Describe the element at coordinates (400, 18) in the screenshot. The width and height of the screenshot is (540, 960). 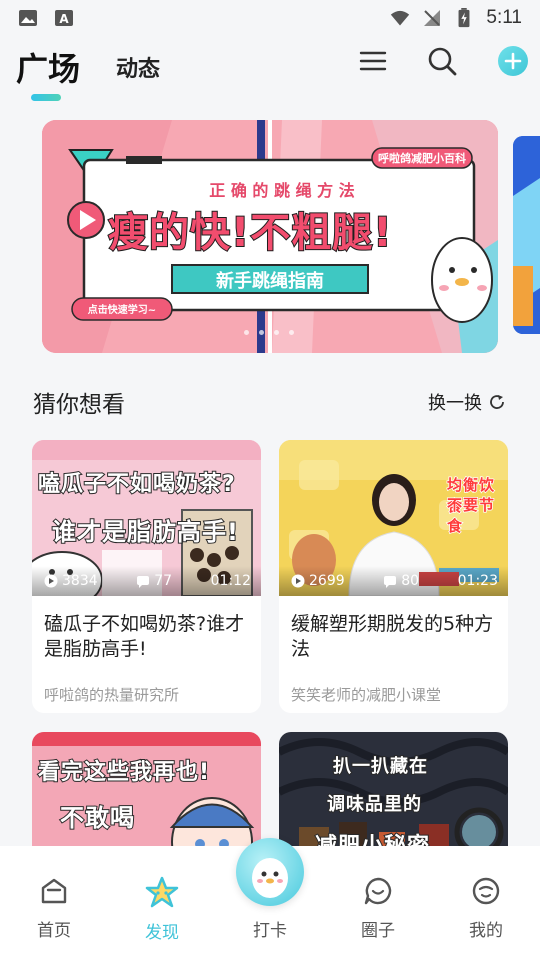
I see `wifi-icon` at that location.